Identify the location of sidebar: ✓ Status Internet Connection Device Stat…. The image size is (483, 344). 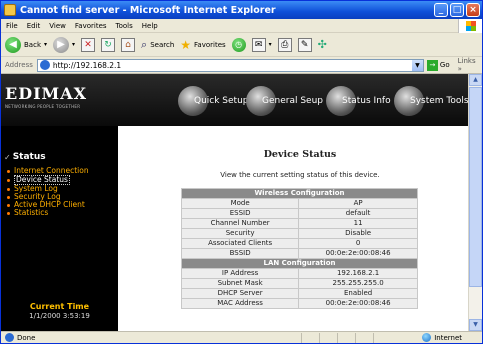
(59, 228).